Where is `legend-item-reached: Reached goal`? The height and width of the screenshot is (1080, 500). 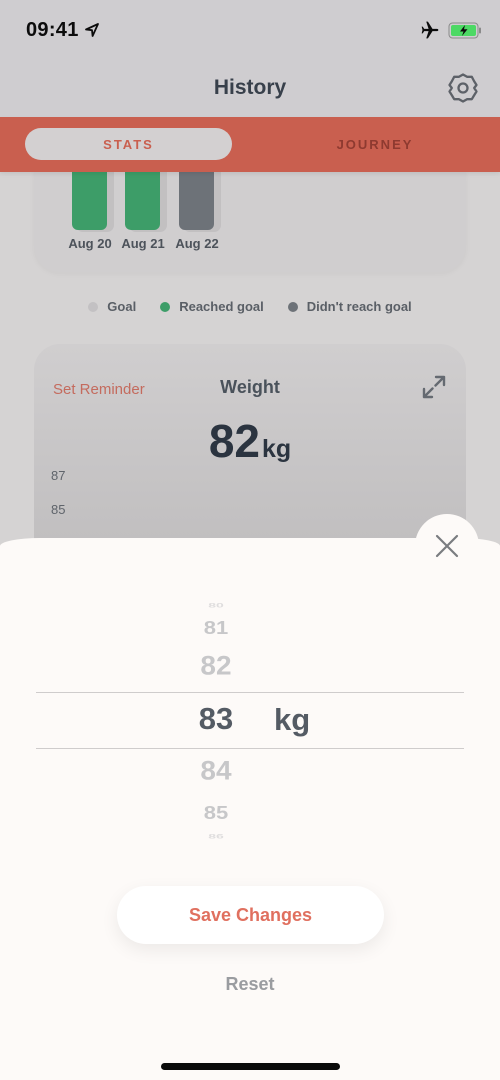 legend-item-reached: Reached goal is located at coordinates (212, 306).